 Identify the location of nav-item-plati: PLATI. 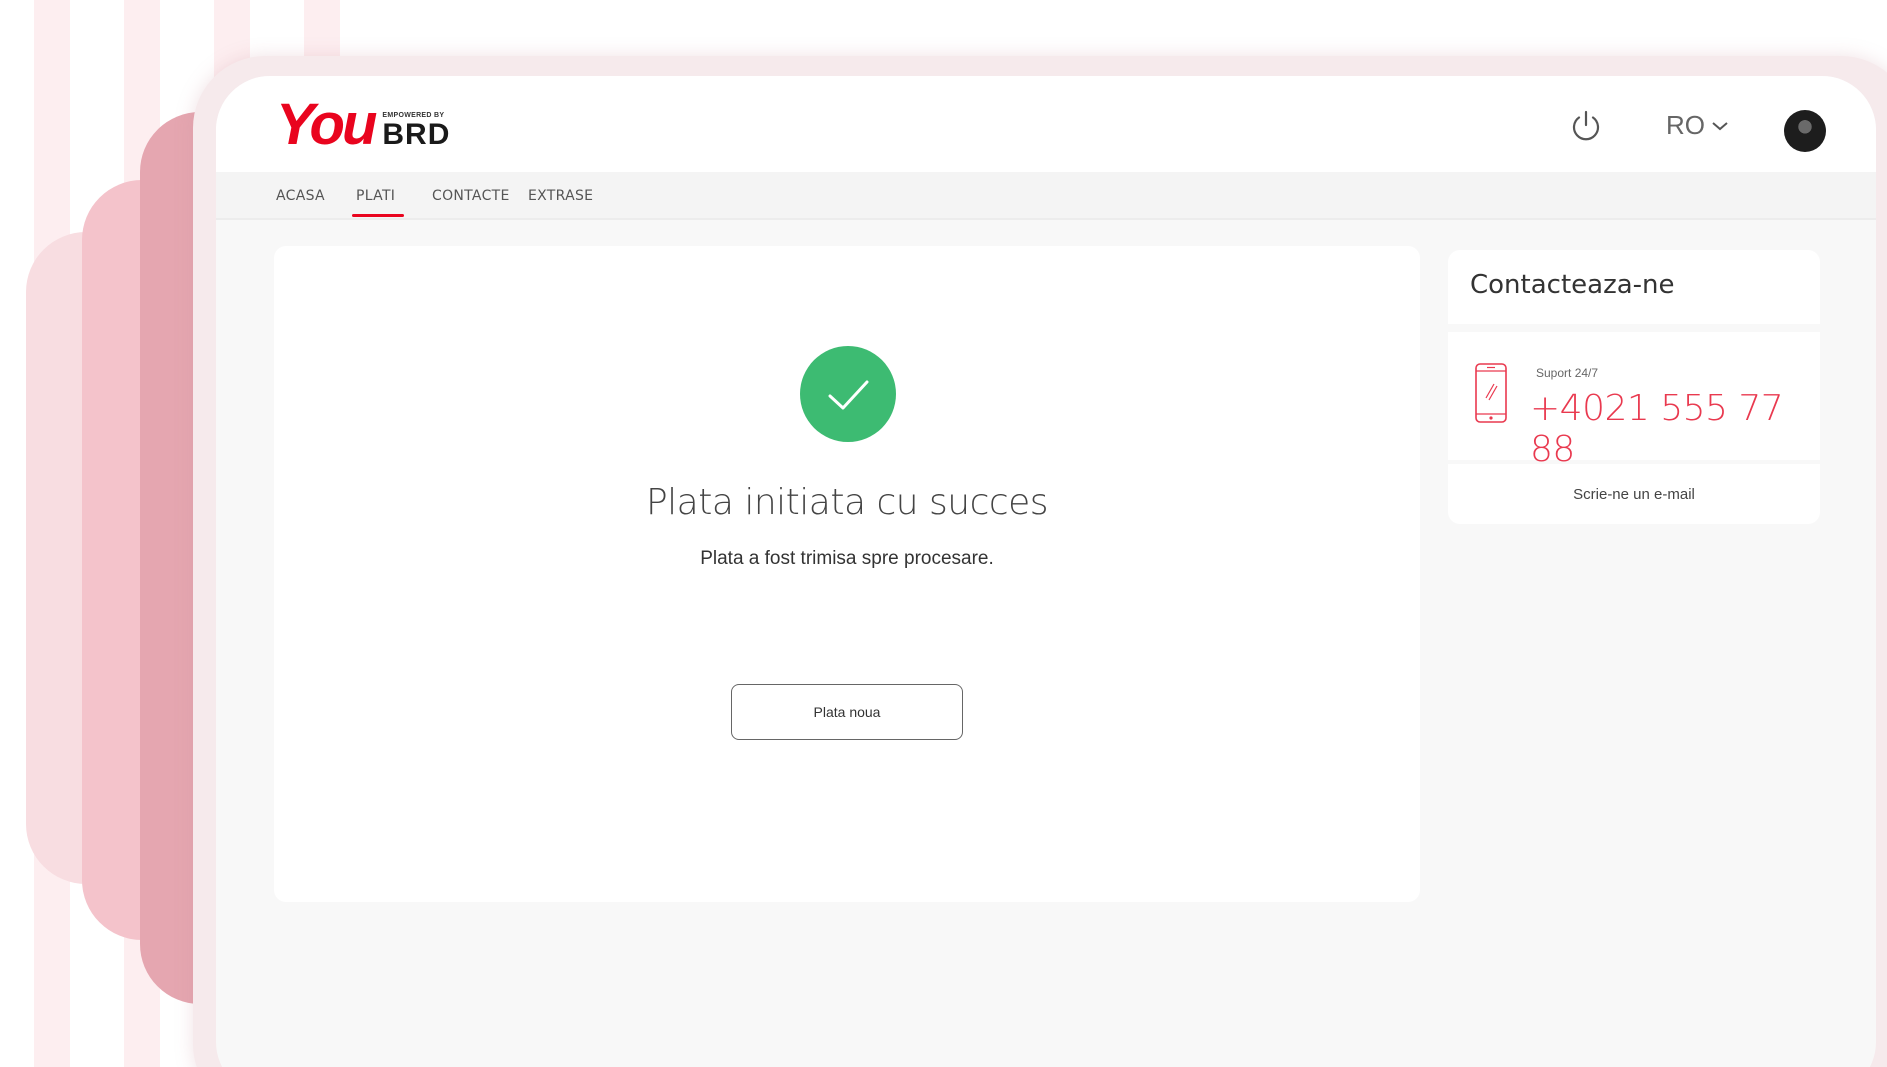
(375, 196).